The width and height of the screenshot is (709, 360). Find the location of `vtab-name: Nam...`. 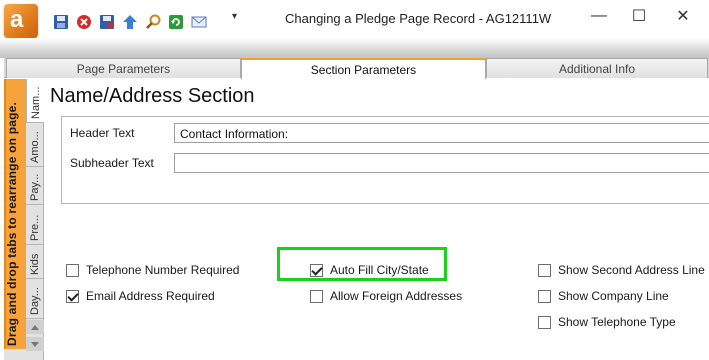

vtab-name: Nam... is located at coordinates (35, 101).